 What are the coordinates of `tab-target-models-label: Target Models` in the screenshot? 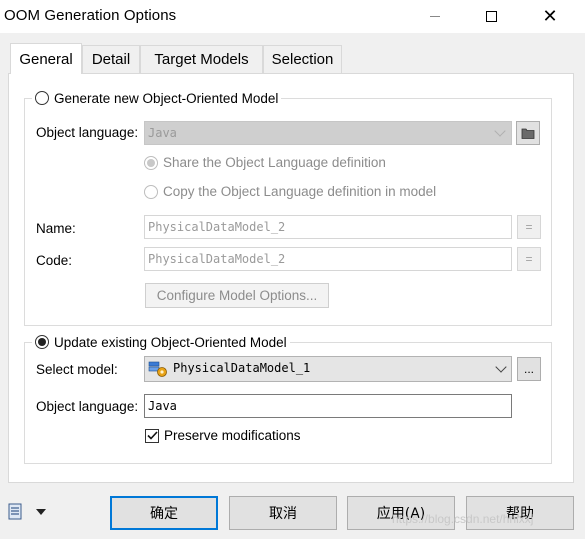 It's located at (201, 59).